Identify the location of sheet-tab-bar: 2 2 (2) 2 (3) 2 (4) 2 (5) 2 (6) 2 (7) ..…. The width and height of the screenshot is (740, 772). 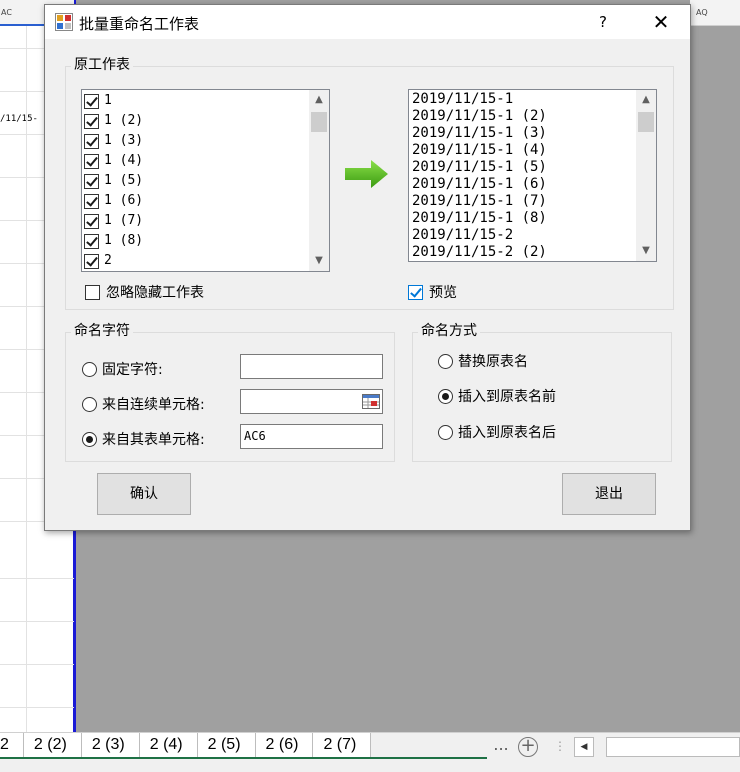
(370, 752).